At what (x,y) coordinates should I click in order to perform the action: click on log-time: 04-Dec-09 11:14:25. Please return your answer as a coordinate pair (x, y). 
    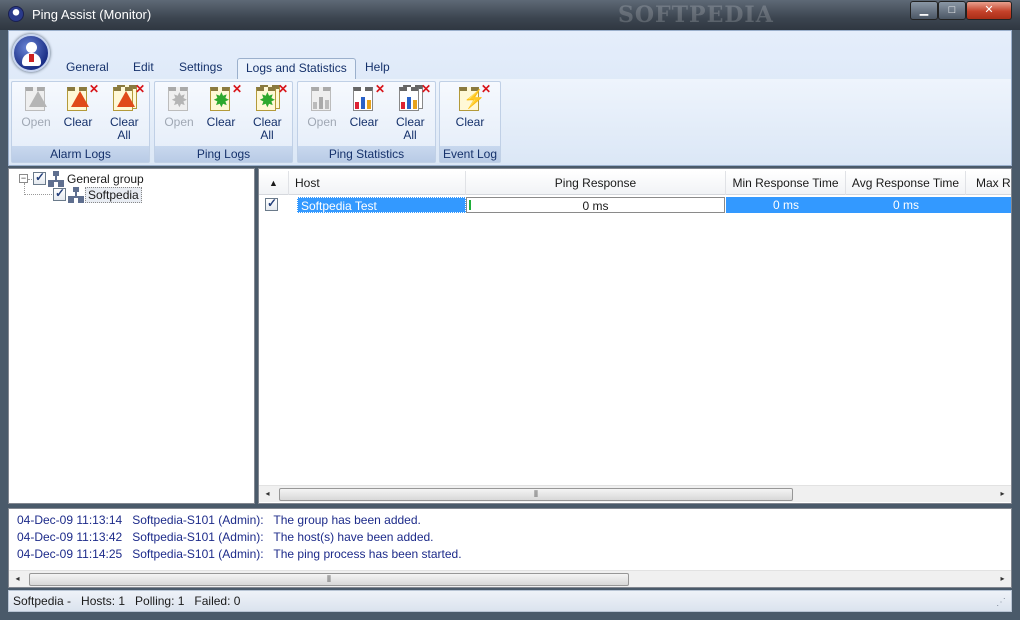
    Looking at the image, I should click on (70, 554).